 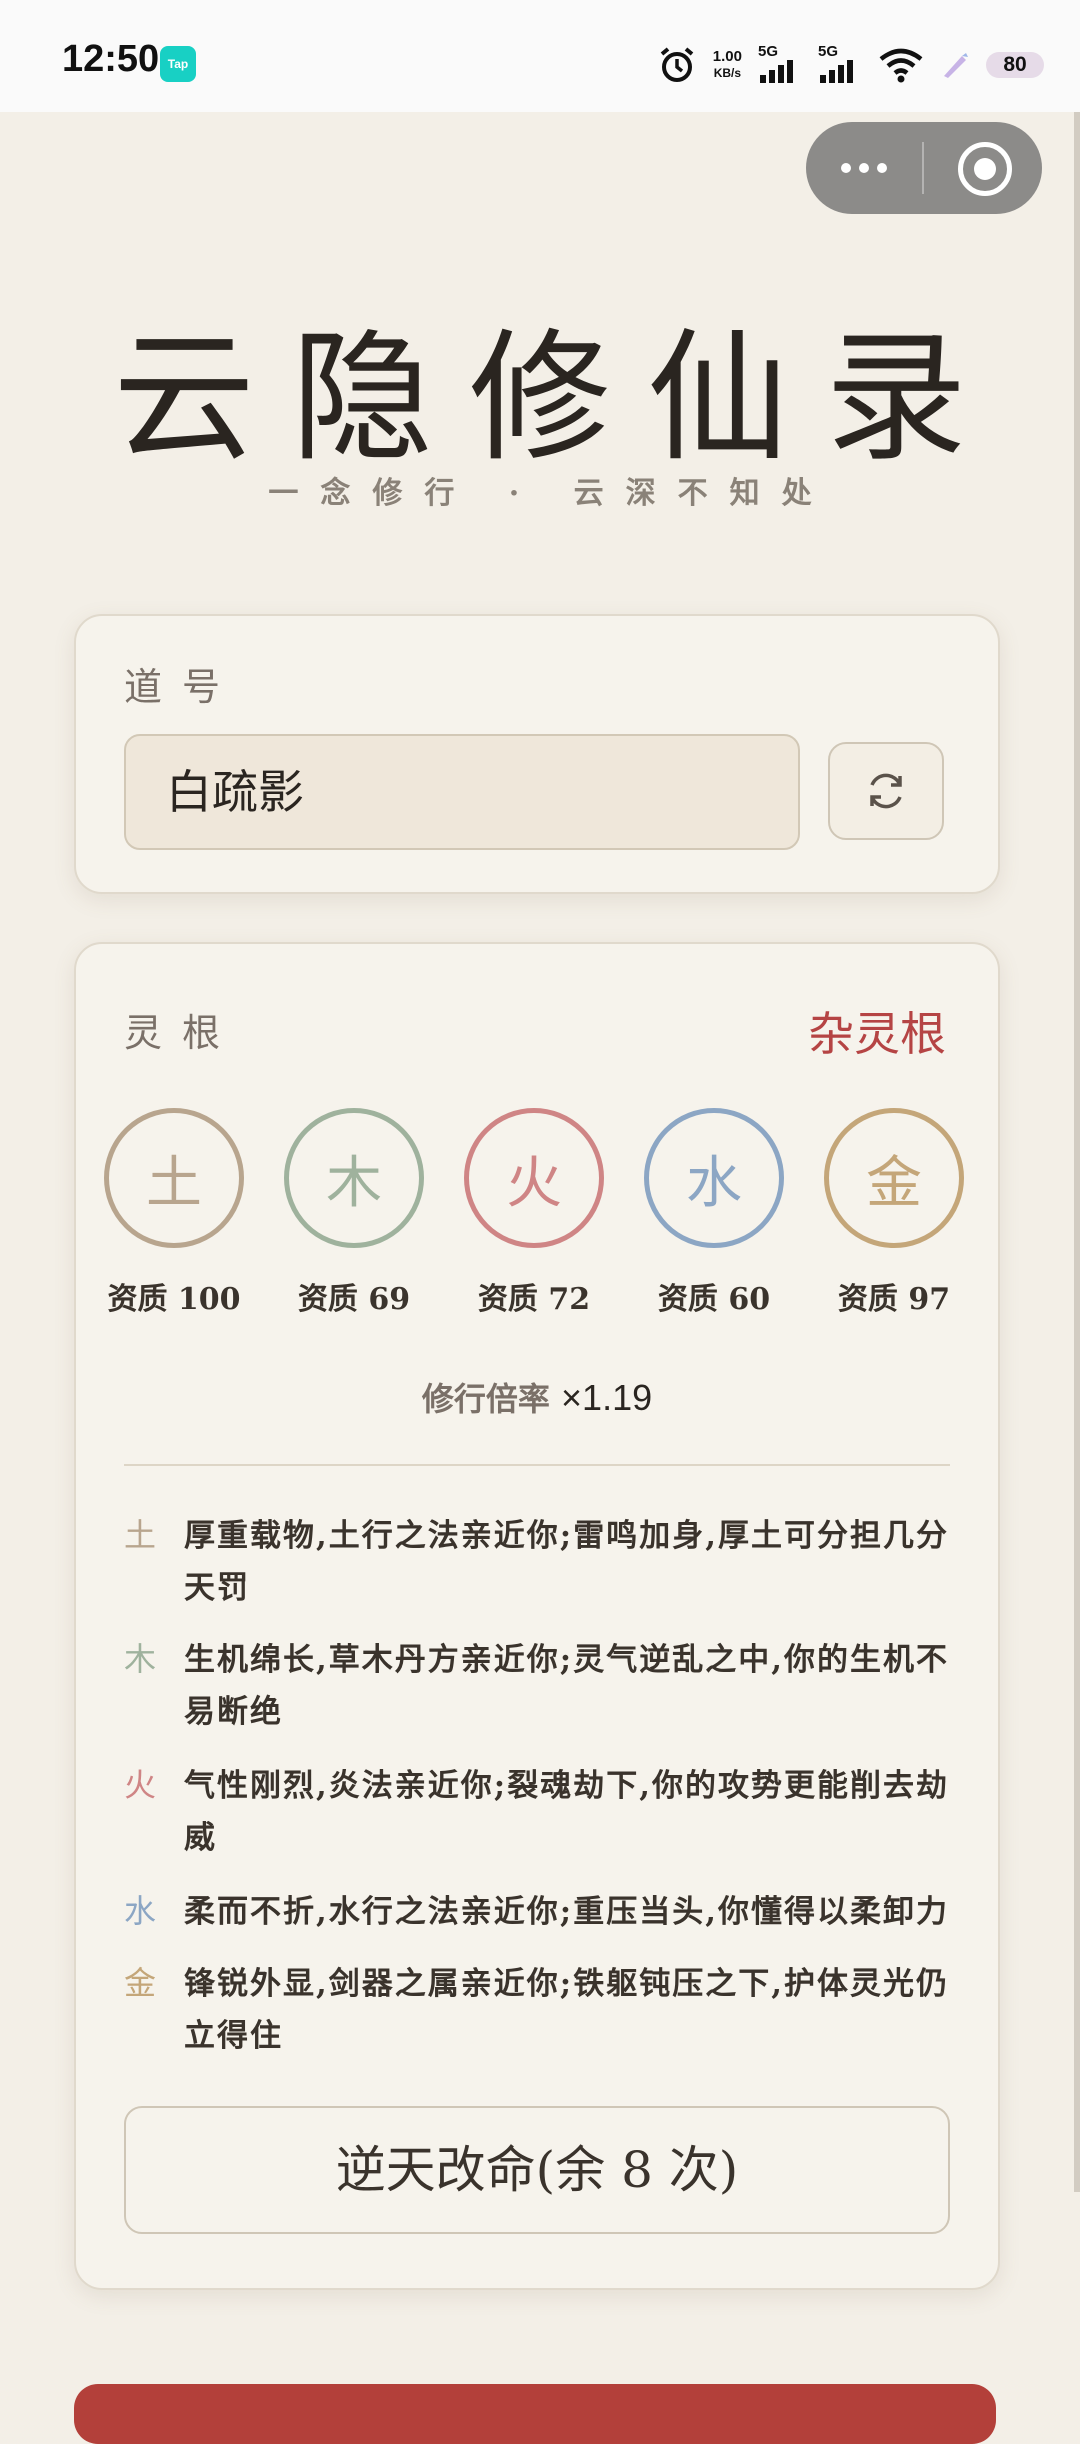 What do you see at coordinates (567, 1812) in the screenshot?
I see `desc-text: 气性刚烈,炎法亲近你;裂魂劫下,你的攻势更能削去劫威` at bounding box center [567, 1812].